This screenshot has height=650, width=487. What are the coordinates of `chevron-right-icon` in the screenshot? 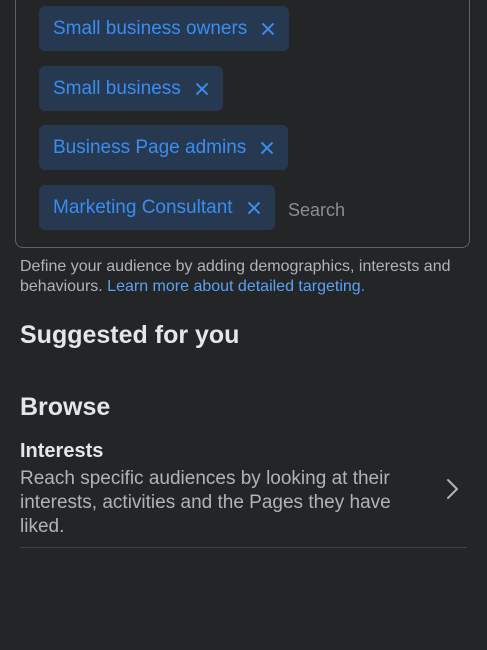 It's located at (452, 489).